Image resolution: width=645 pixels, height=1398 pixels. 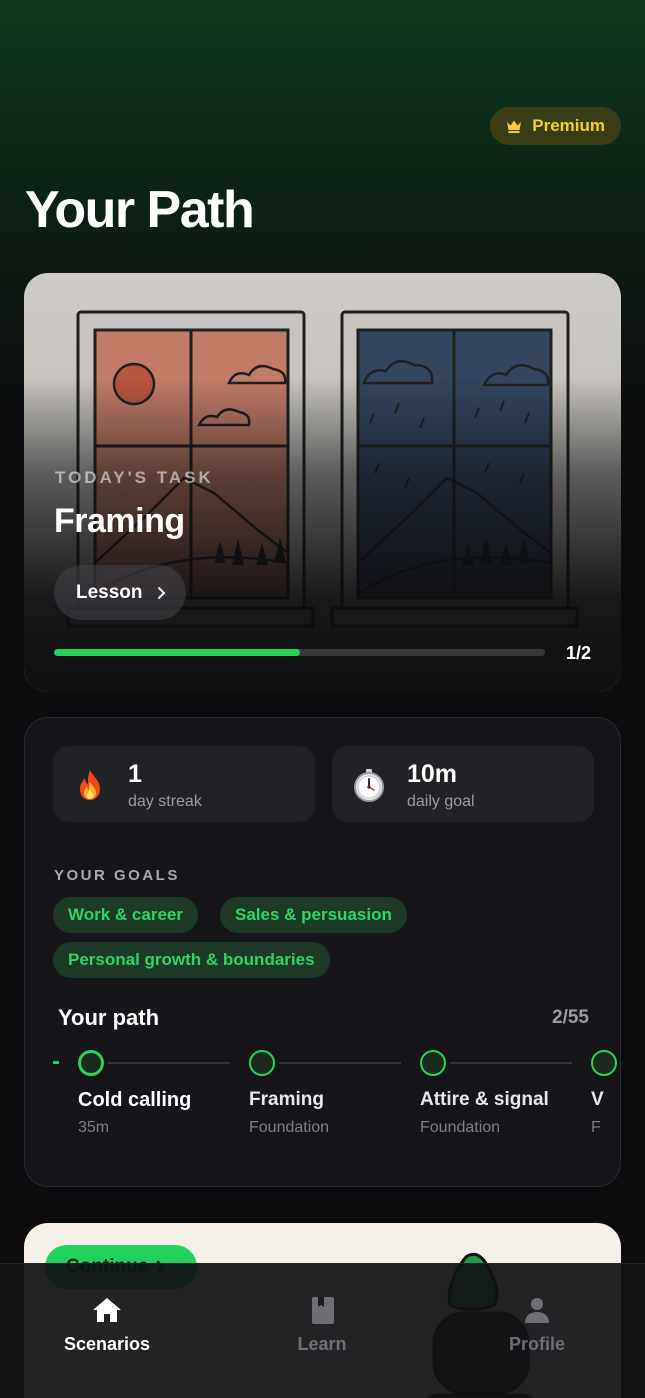 I want to click on path-count: 2/55, so click(x=570, y=1017).